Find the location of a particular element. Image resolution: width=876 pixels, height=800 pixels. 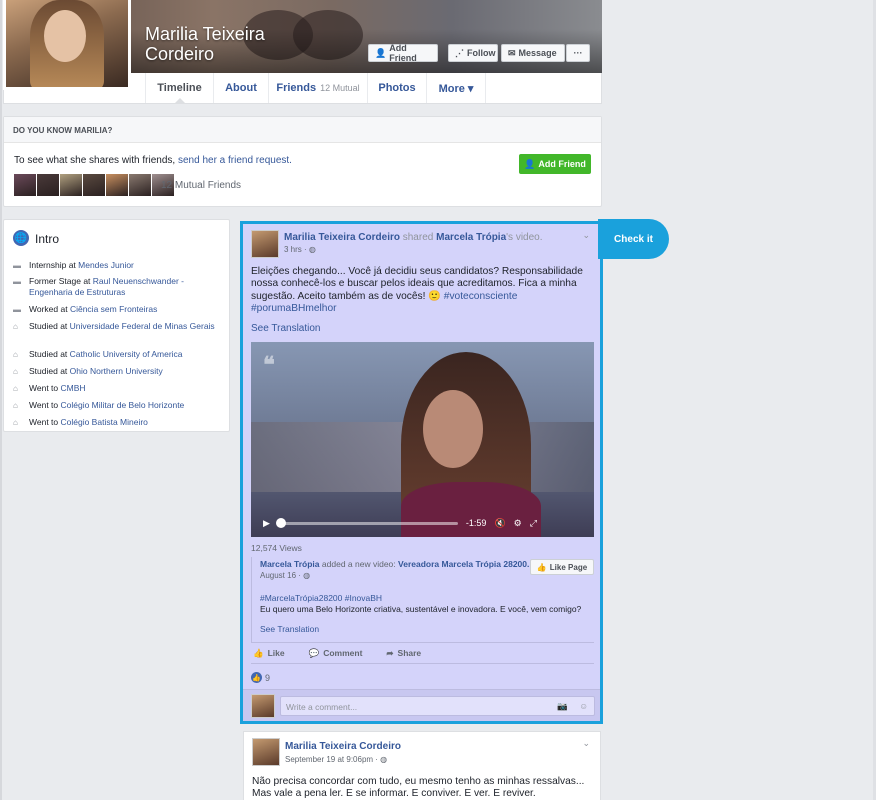

intro-item-line: Studied at Ohio Northern University is located at coordinates (96, 371).